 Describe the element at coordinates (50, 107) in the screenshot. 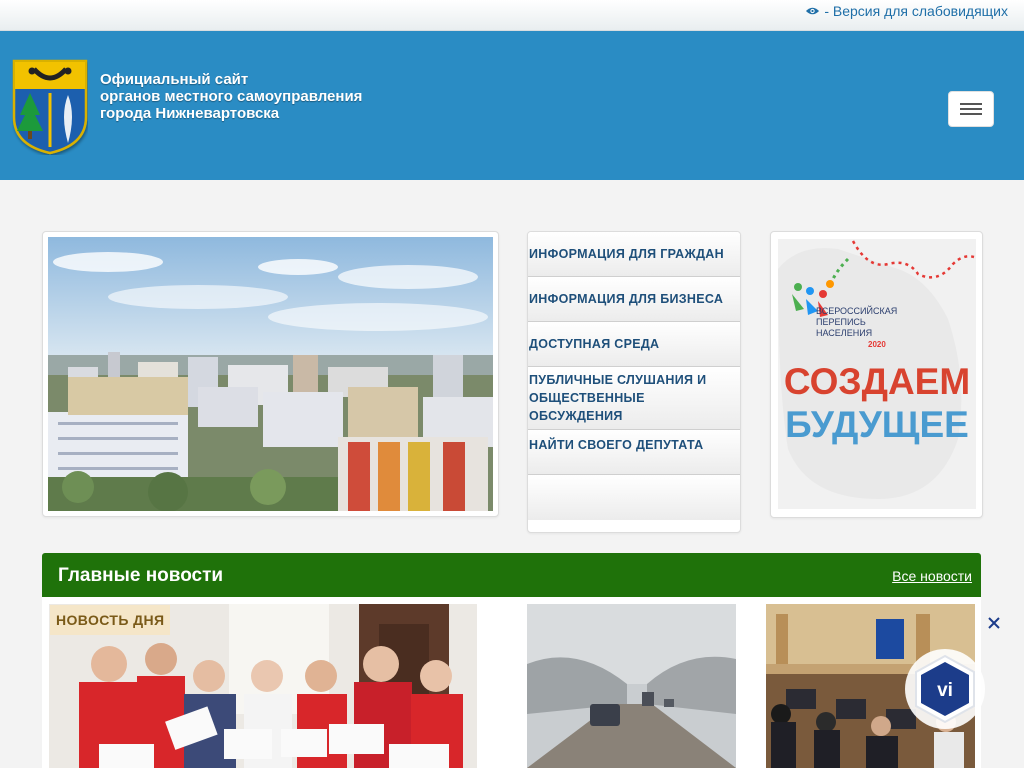

I see `city-emblem-logo` at that location.